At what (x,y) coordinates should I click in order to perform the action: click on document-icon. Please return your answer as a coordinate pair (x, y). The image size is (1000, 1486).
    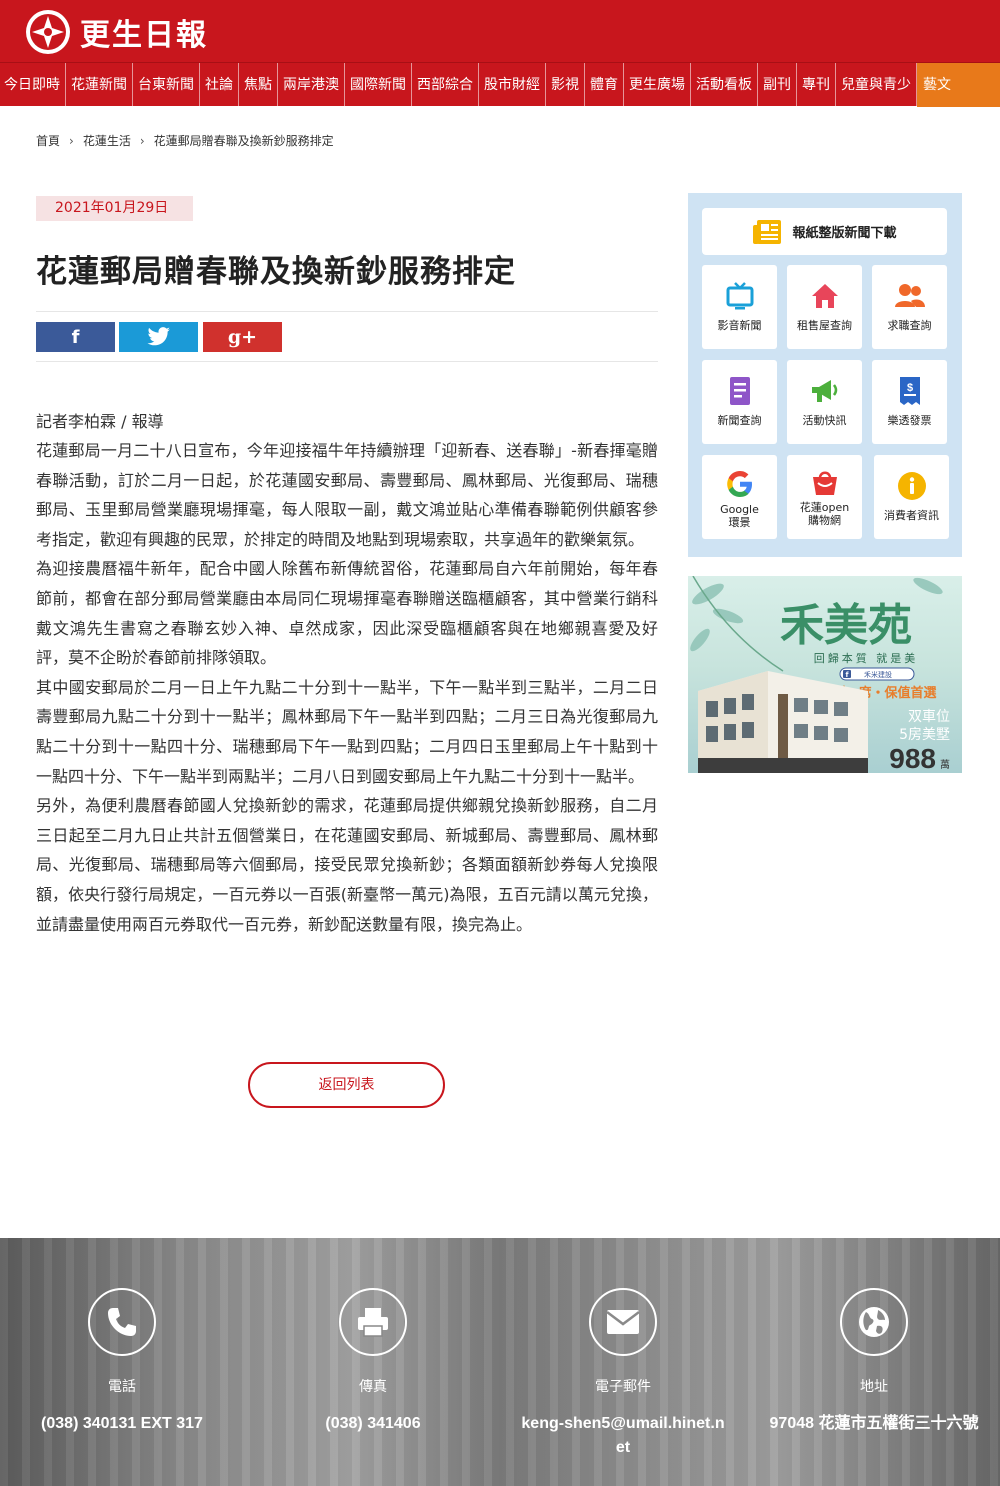
    Looking at the image, I should click on (739, 391).